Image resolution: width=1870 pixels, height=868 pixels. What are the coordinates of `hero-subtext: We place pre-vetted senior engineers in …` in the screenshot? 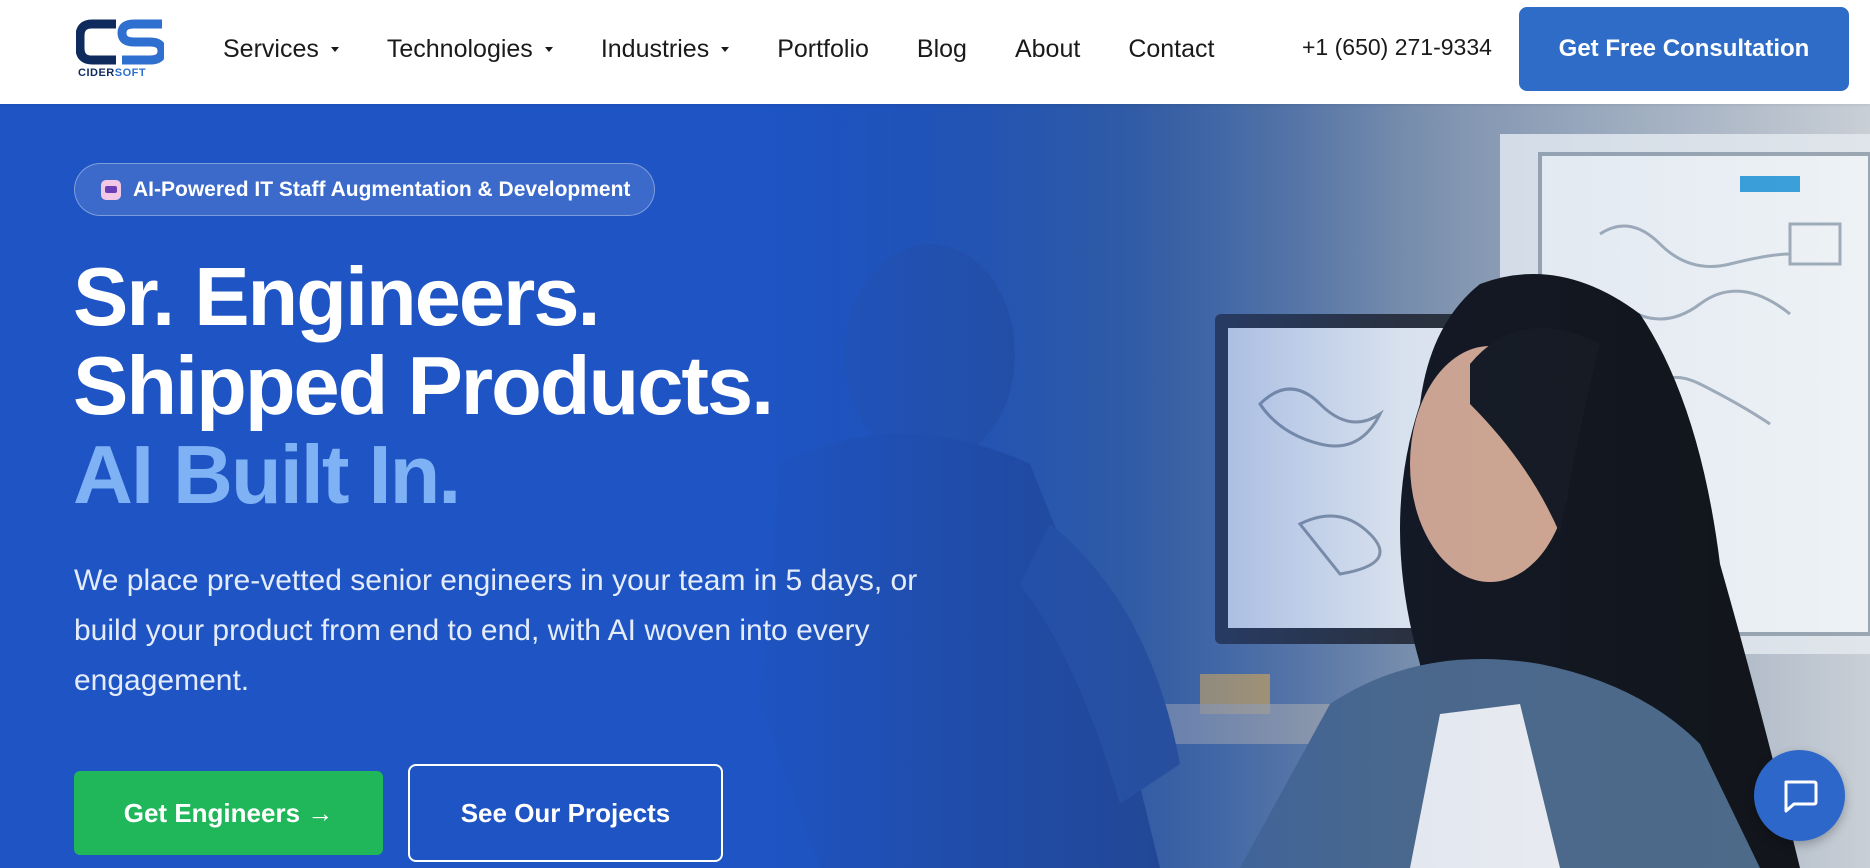 It's located at (496, 630).